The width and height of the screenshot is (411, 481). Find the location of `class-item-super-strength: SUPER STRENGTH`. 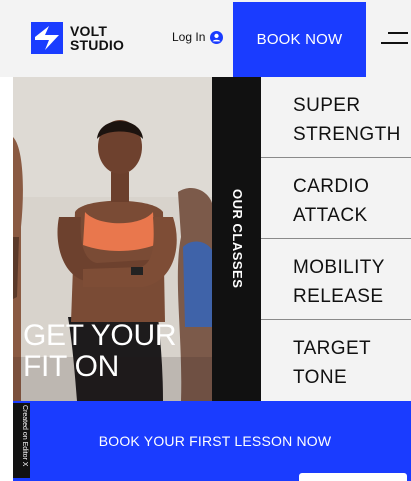

class-item-super-strength: SUPER STRENGTH is located at coordinates (336, 117).